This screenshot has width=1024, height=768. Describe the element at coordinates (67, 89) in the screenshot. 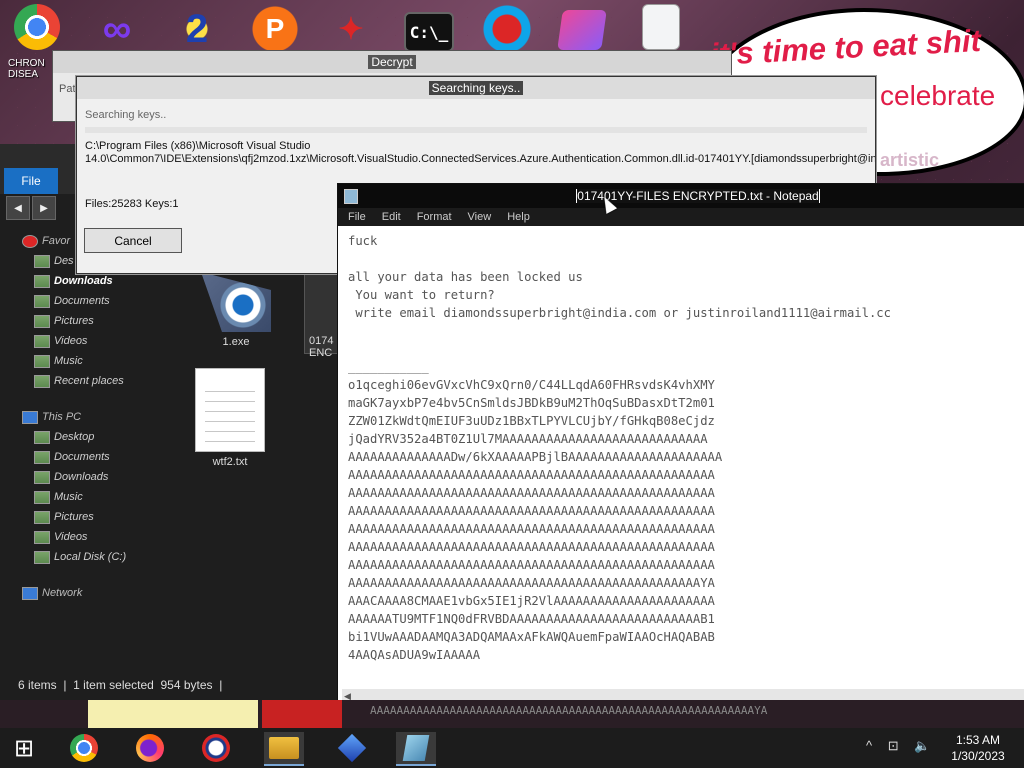

I see `path-label: Pat` at that location.